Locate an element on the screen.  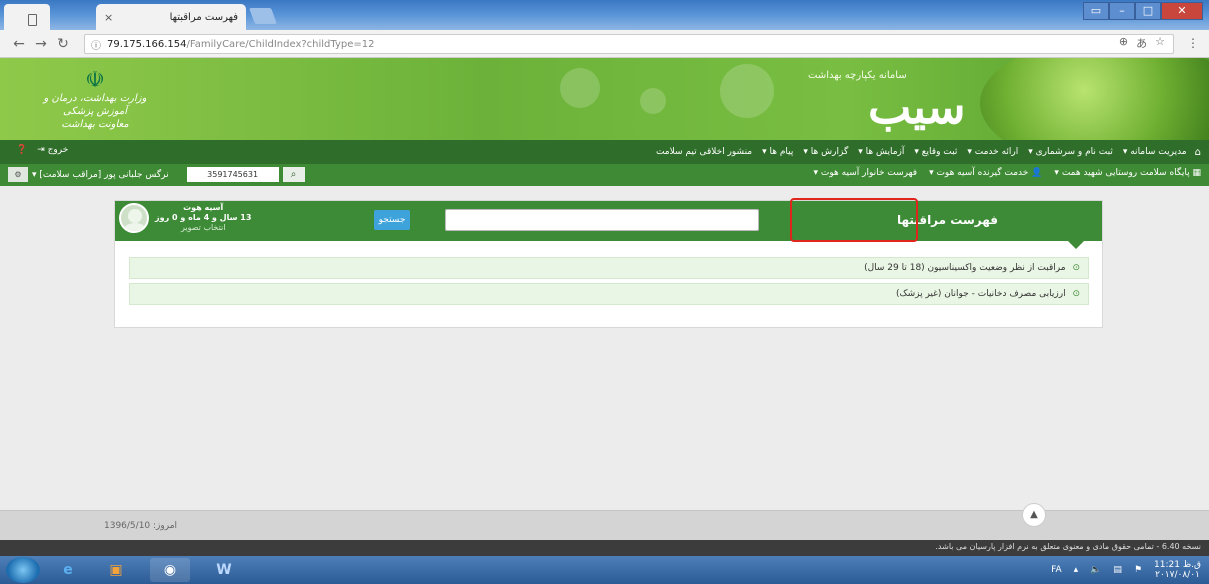
list-item-label: ارزیابی مصرف دخانیات - جوانان (غیر پزشک) is located at coordinates (981, 294).